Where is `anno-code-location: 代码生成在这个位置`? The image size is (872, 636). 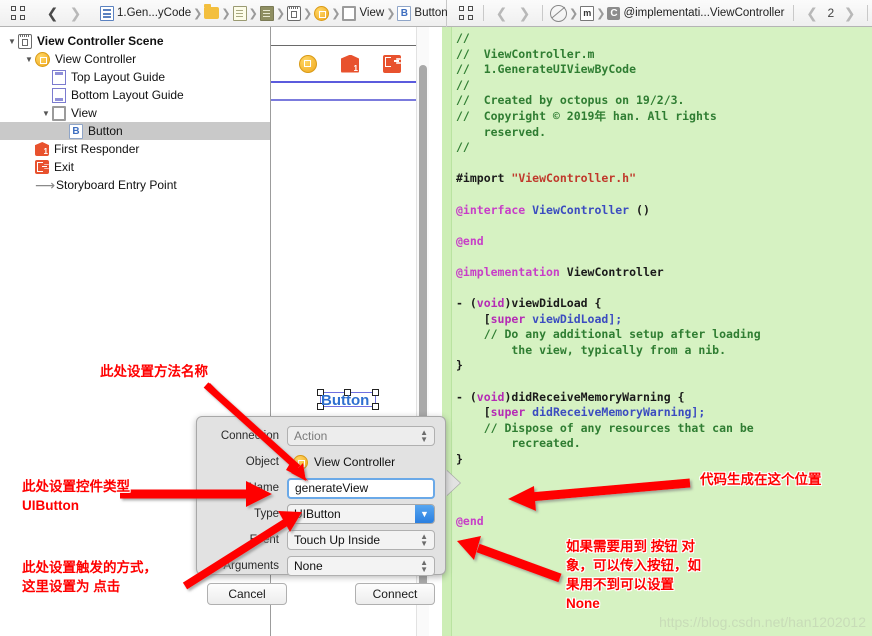
anno-code-location: 代码生成在这个位置 is located at coordinates (761, 479).